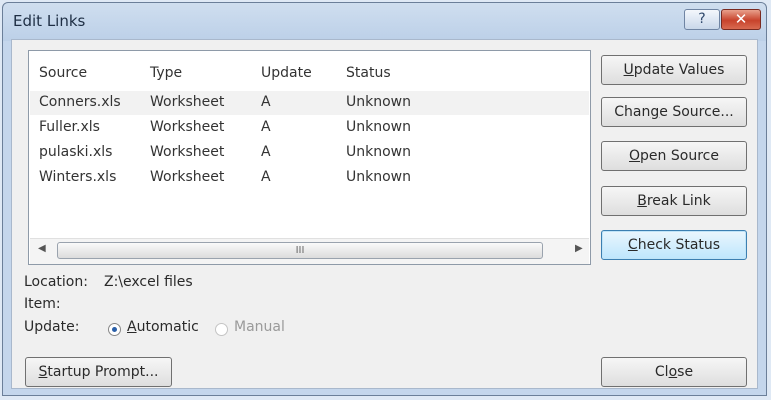 The image size is (771, 400). Describe the element at coordinates (52, 327) in the screenshot. I see `update-label: Update:` at that location.